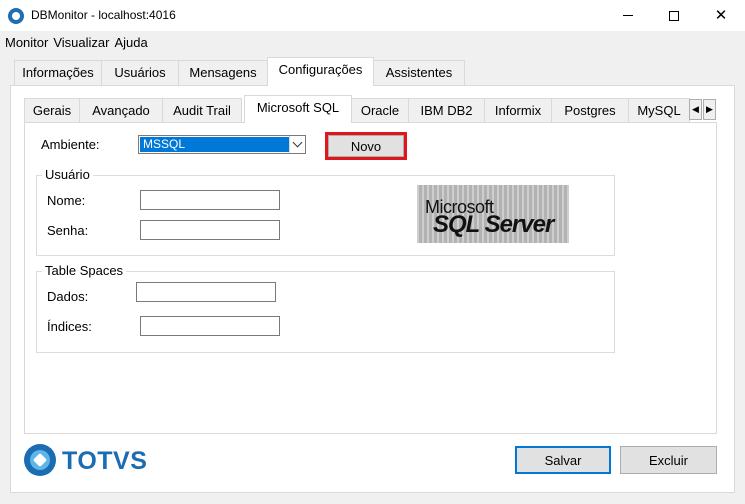 The width and height of the screenshot is (745, 504). Describe the element at coordinates (69, 326) in the screenshot. I see `indices-label: Índices:` at that location.